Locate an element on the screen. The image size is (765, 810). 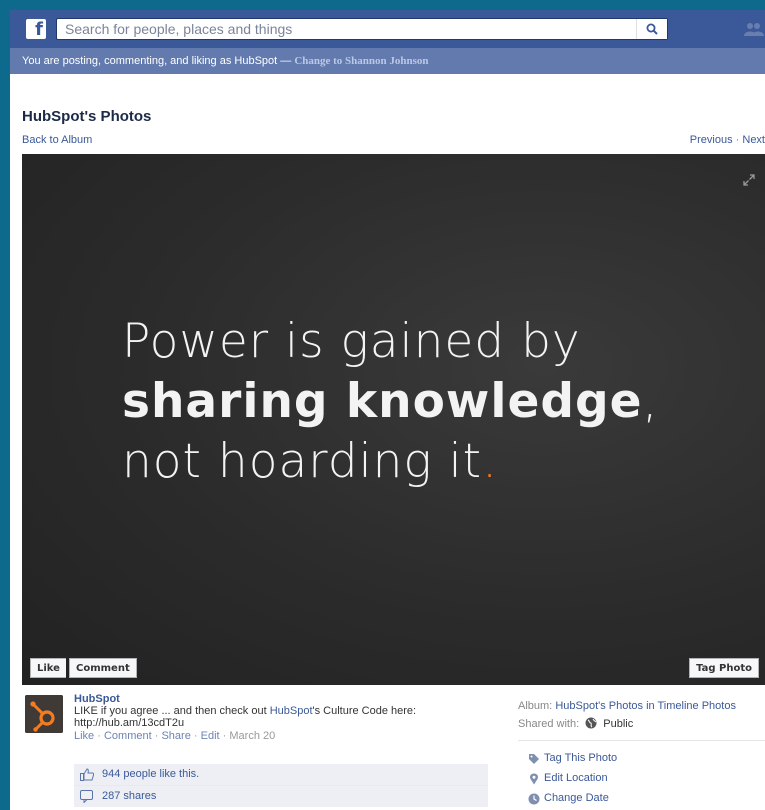
post-share-link: Share is located at coordinates (175, 736).